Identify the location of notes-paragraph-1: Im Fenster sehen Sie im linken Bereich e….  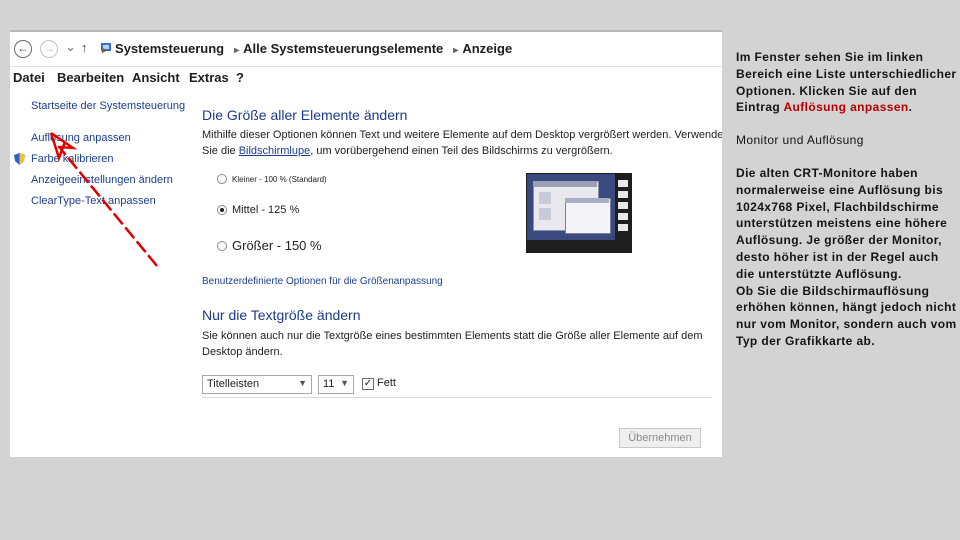
(847, 82).